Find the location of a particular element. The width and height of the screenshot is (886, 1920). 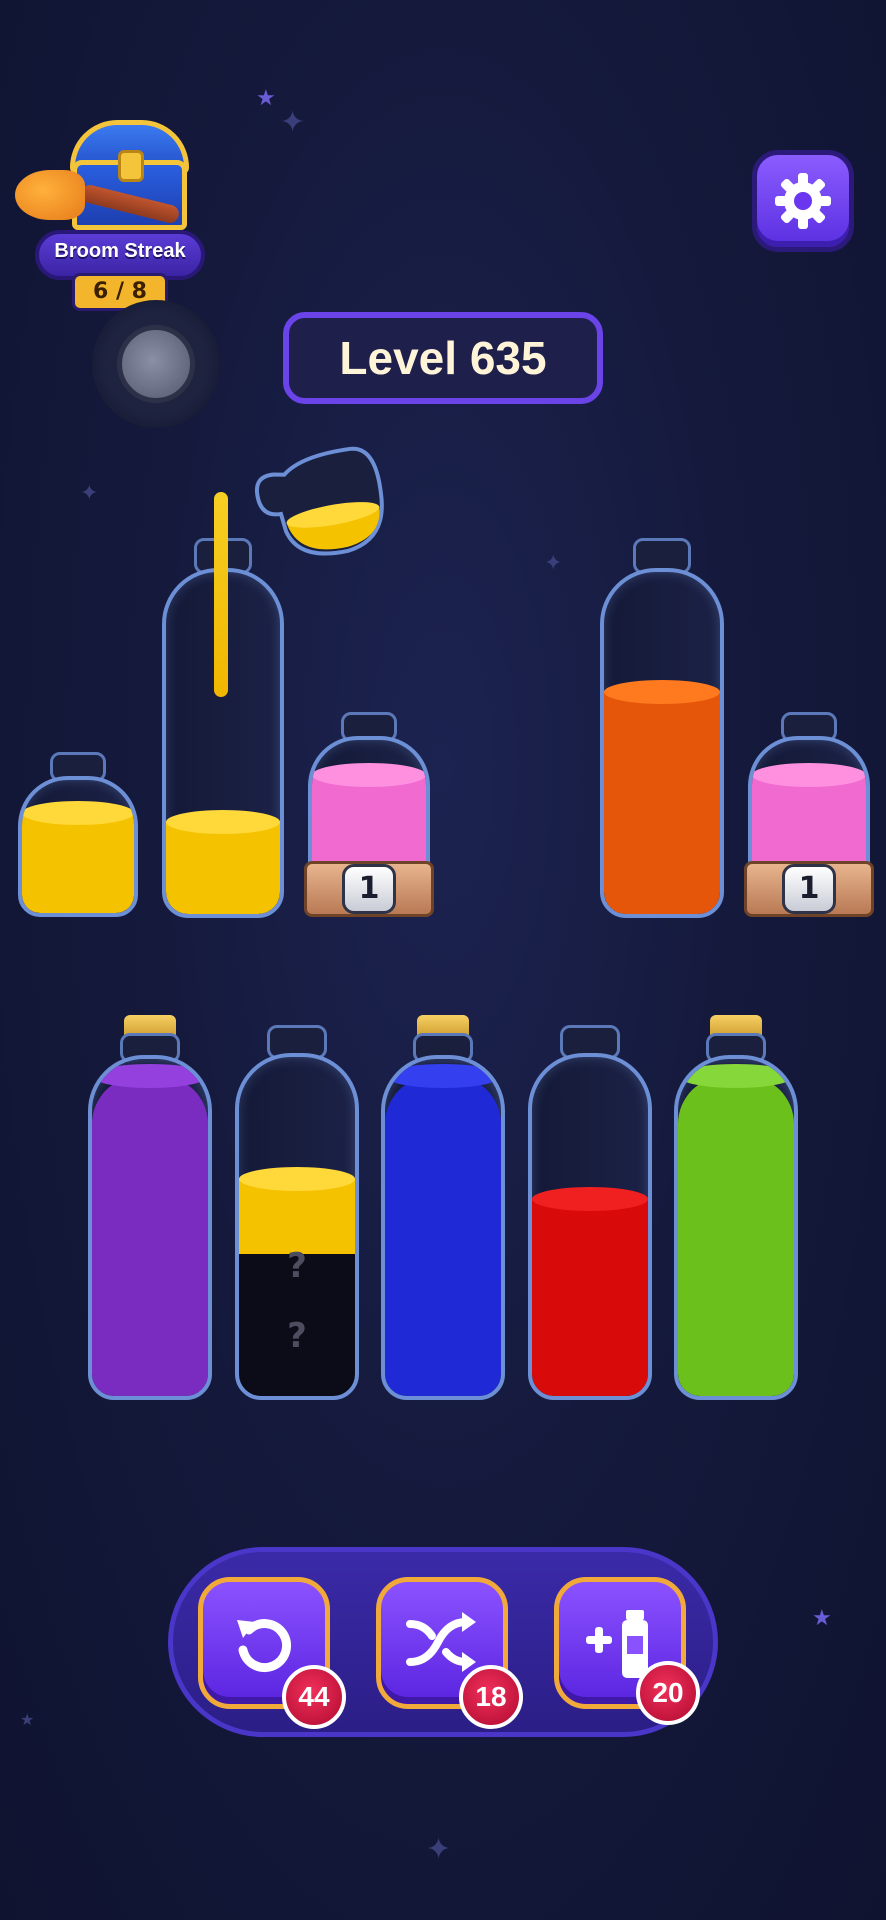

bottle-glass: ? ? is located at coordinates (297, 1226).